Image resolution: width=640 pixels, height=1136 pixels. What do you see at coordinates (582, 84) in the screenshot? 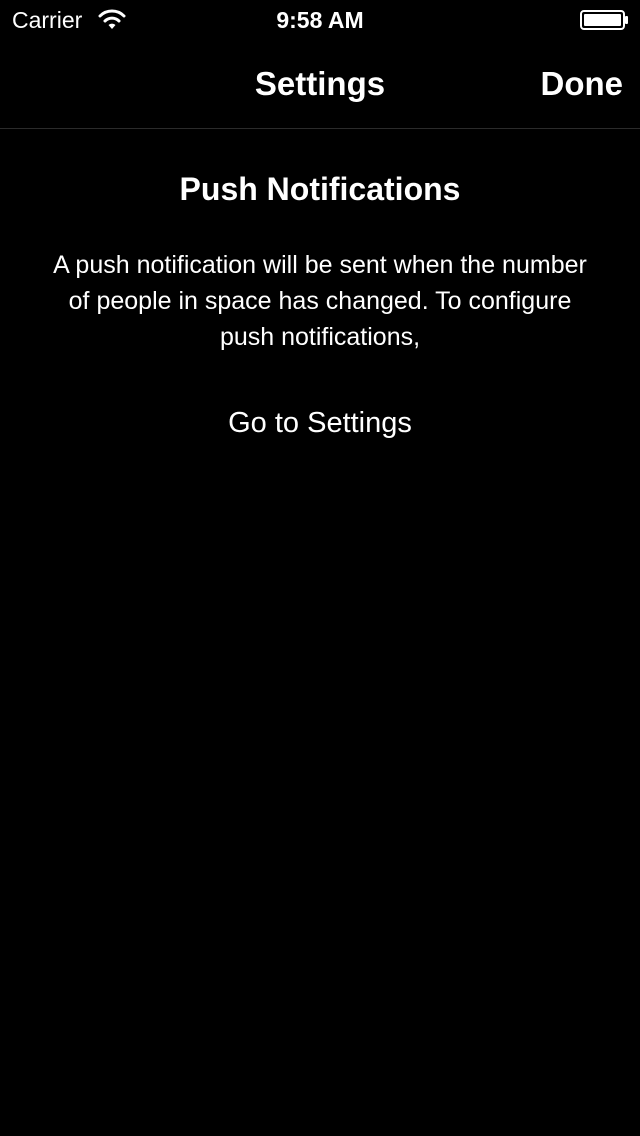
I see `done-button: Done` at bounding box center [582, 84].